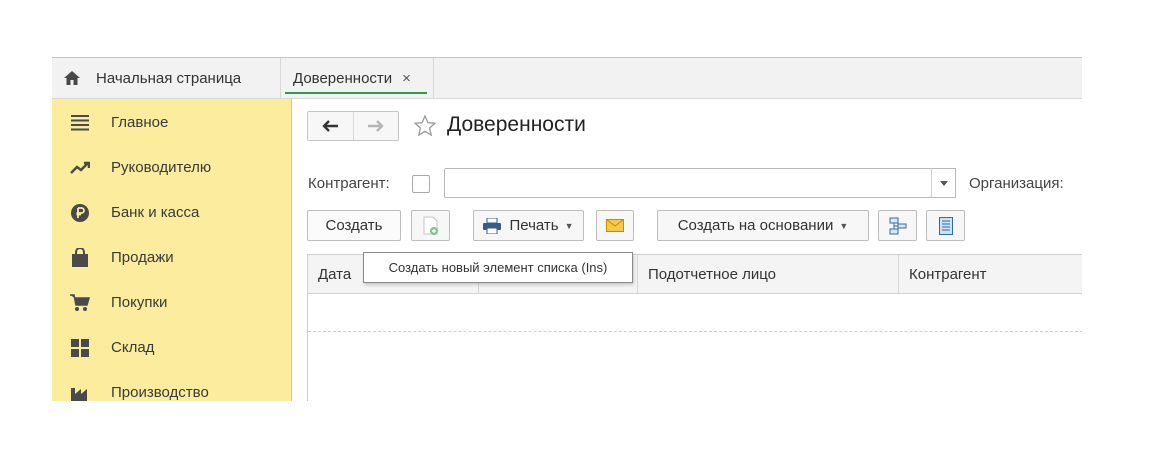 This screenshot has width=1150, height=471. I want to click on sidebar-item-sales: Продажи, so click(171, 257).